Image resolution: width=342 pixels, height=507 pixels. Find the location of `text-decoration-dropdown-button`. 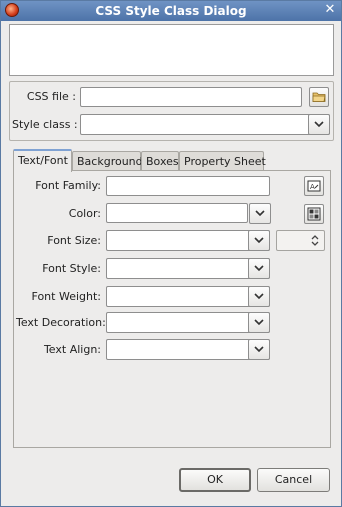

text-decoration-dropdown-button is located at coordinates (259, 322).